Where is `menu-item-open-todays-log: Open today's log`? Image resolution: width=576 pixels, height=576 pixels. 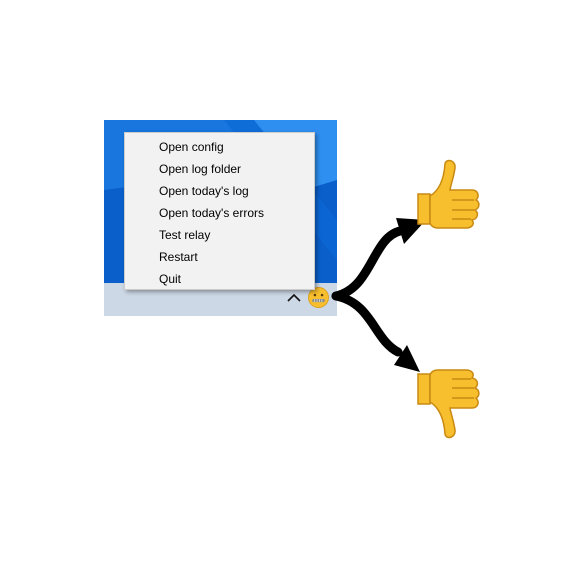
menu-item-open-todays-log: Open today's log is located at coordinates (219, 191).